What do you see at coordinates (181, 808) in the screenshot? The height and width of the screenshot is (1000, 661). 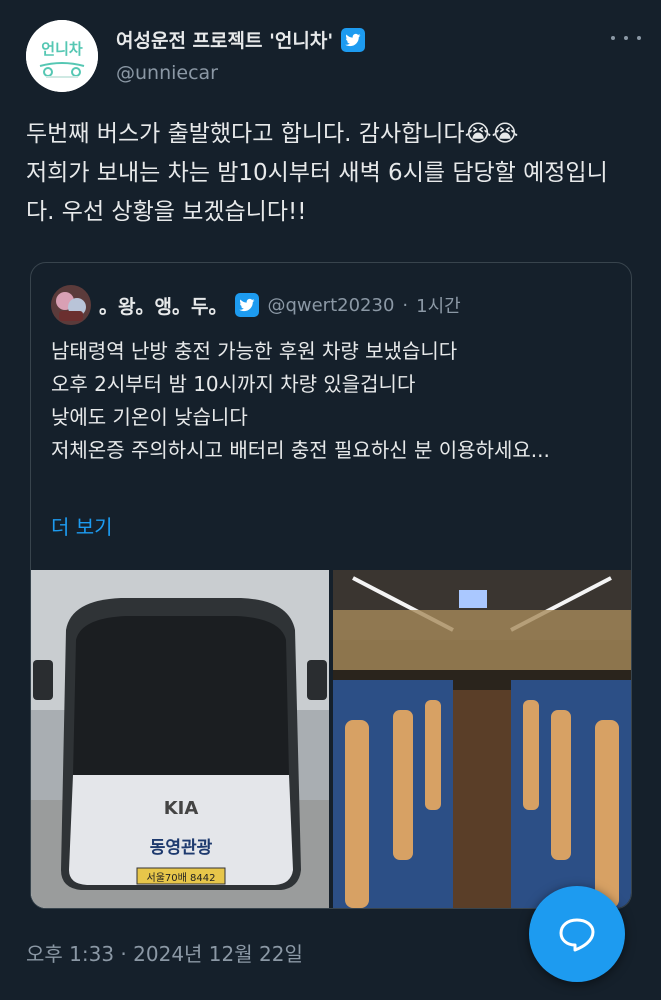 I see `bus-brand-text: KIA` at bounding box center [181, 808].